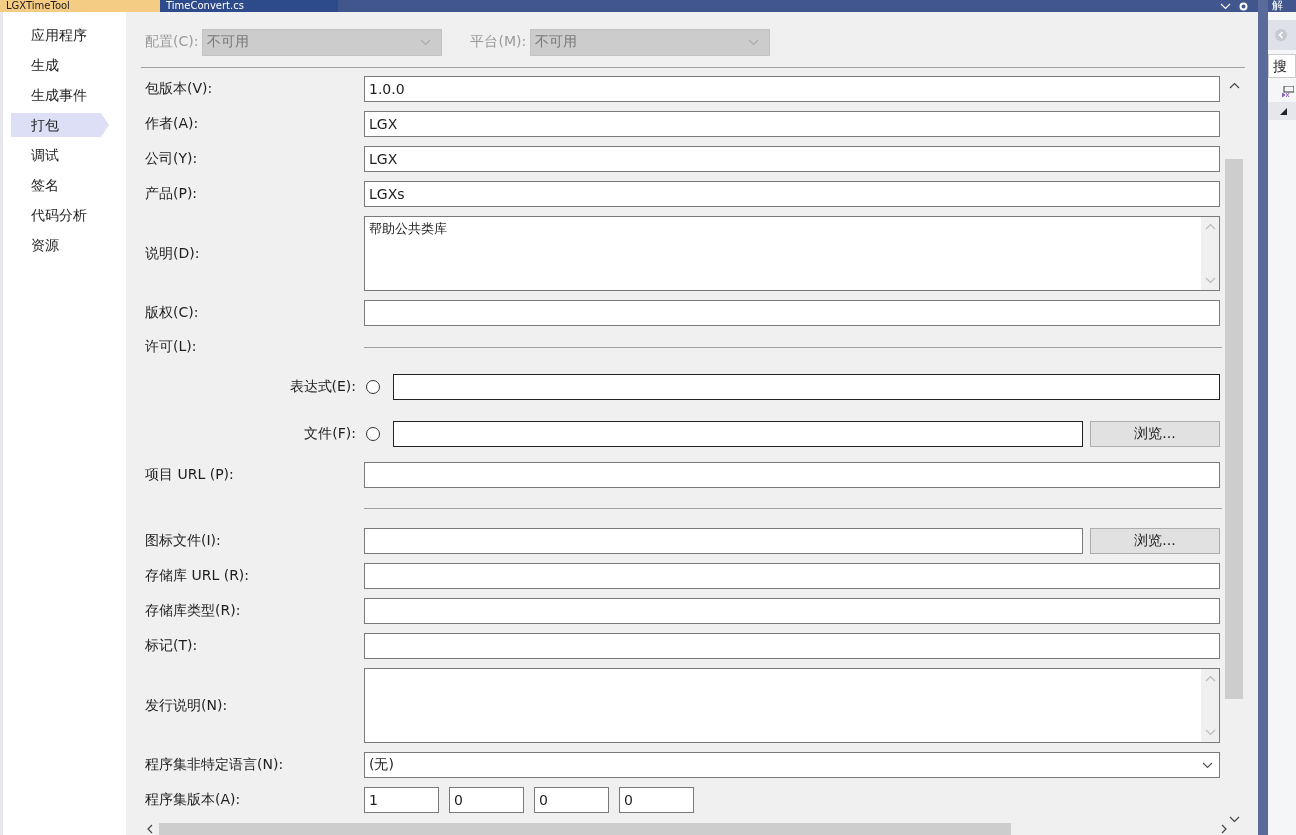  What do you see at coordinates (172, 159) in the screenshot?
I see `field-label: 公司(Y):` at bounding box center [172, 159].